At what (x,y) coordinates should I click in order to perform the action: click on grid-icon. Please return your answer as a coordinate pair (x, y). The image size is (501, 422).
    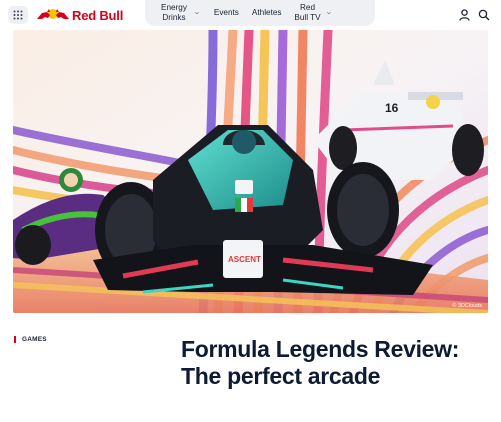
    Looking at the image, I should click on (18, 15).